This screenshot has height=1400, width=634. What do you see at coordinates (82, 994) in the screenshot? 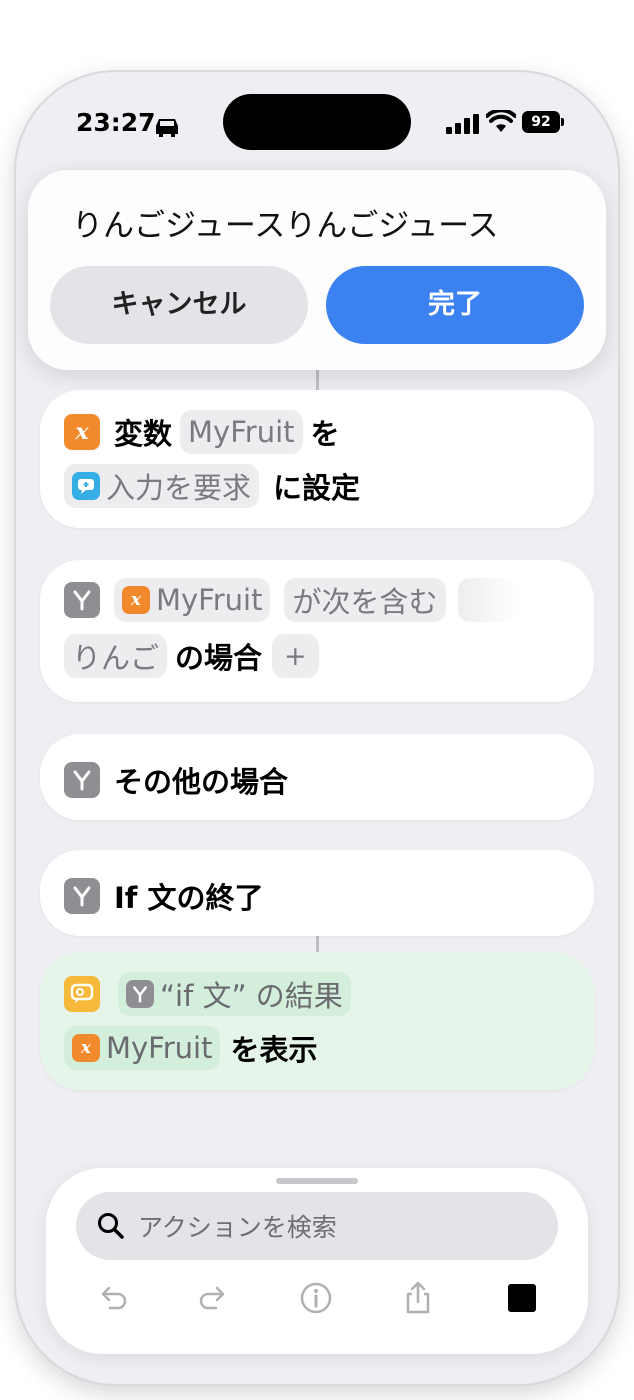
I see `show-result-icon` at bounding box center [82, 994].